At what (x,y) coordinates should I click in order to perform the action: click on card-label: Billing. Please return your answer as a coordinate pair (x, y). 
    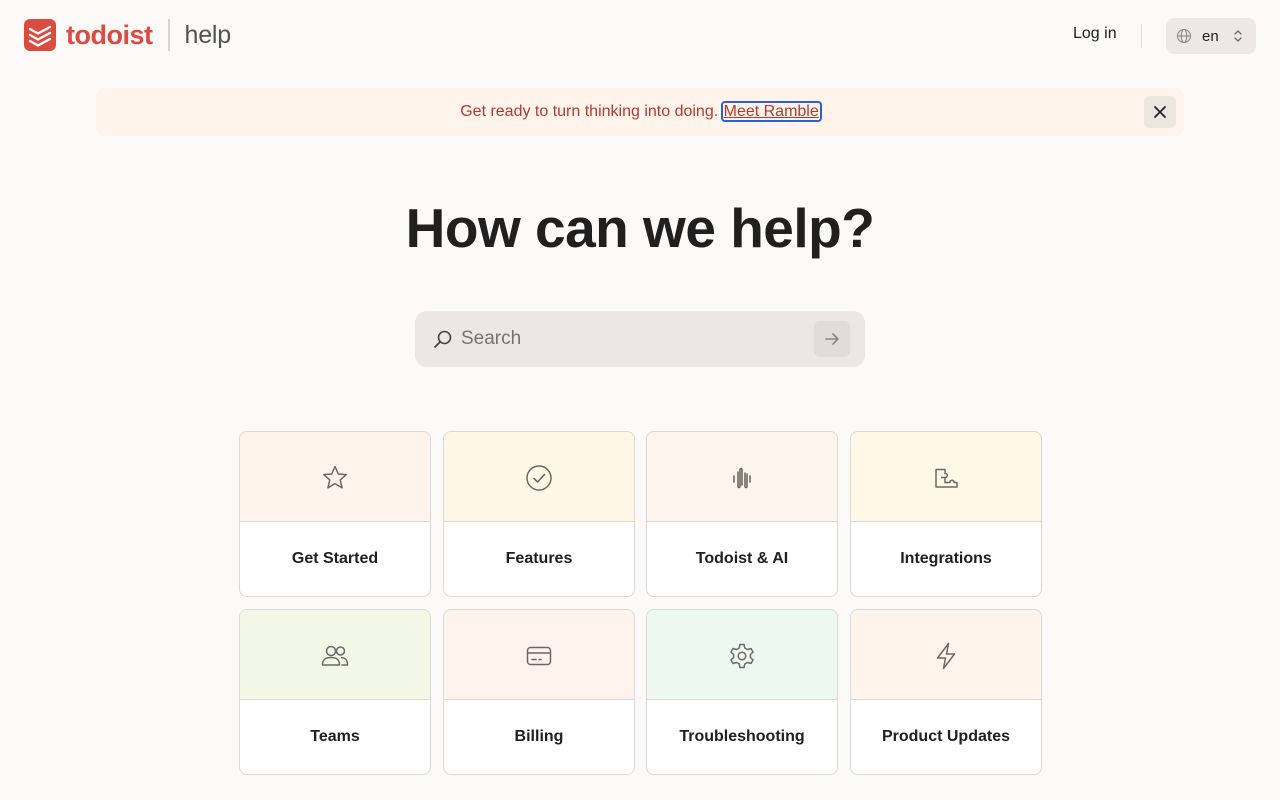
    Looking at the image, I should click on (539, 736).